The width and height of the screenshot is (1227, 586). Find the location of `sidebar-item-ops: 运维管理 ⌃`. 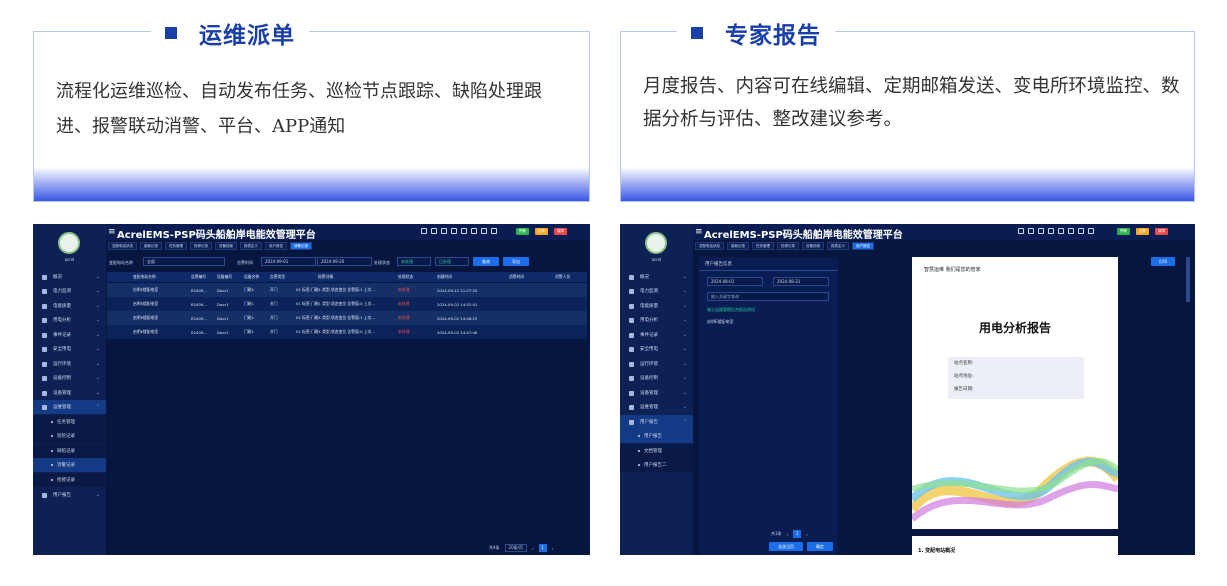

sidebar-item-ops: 运维管理 ⌃ is located at coordinates (69, 407).